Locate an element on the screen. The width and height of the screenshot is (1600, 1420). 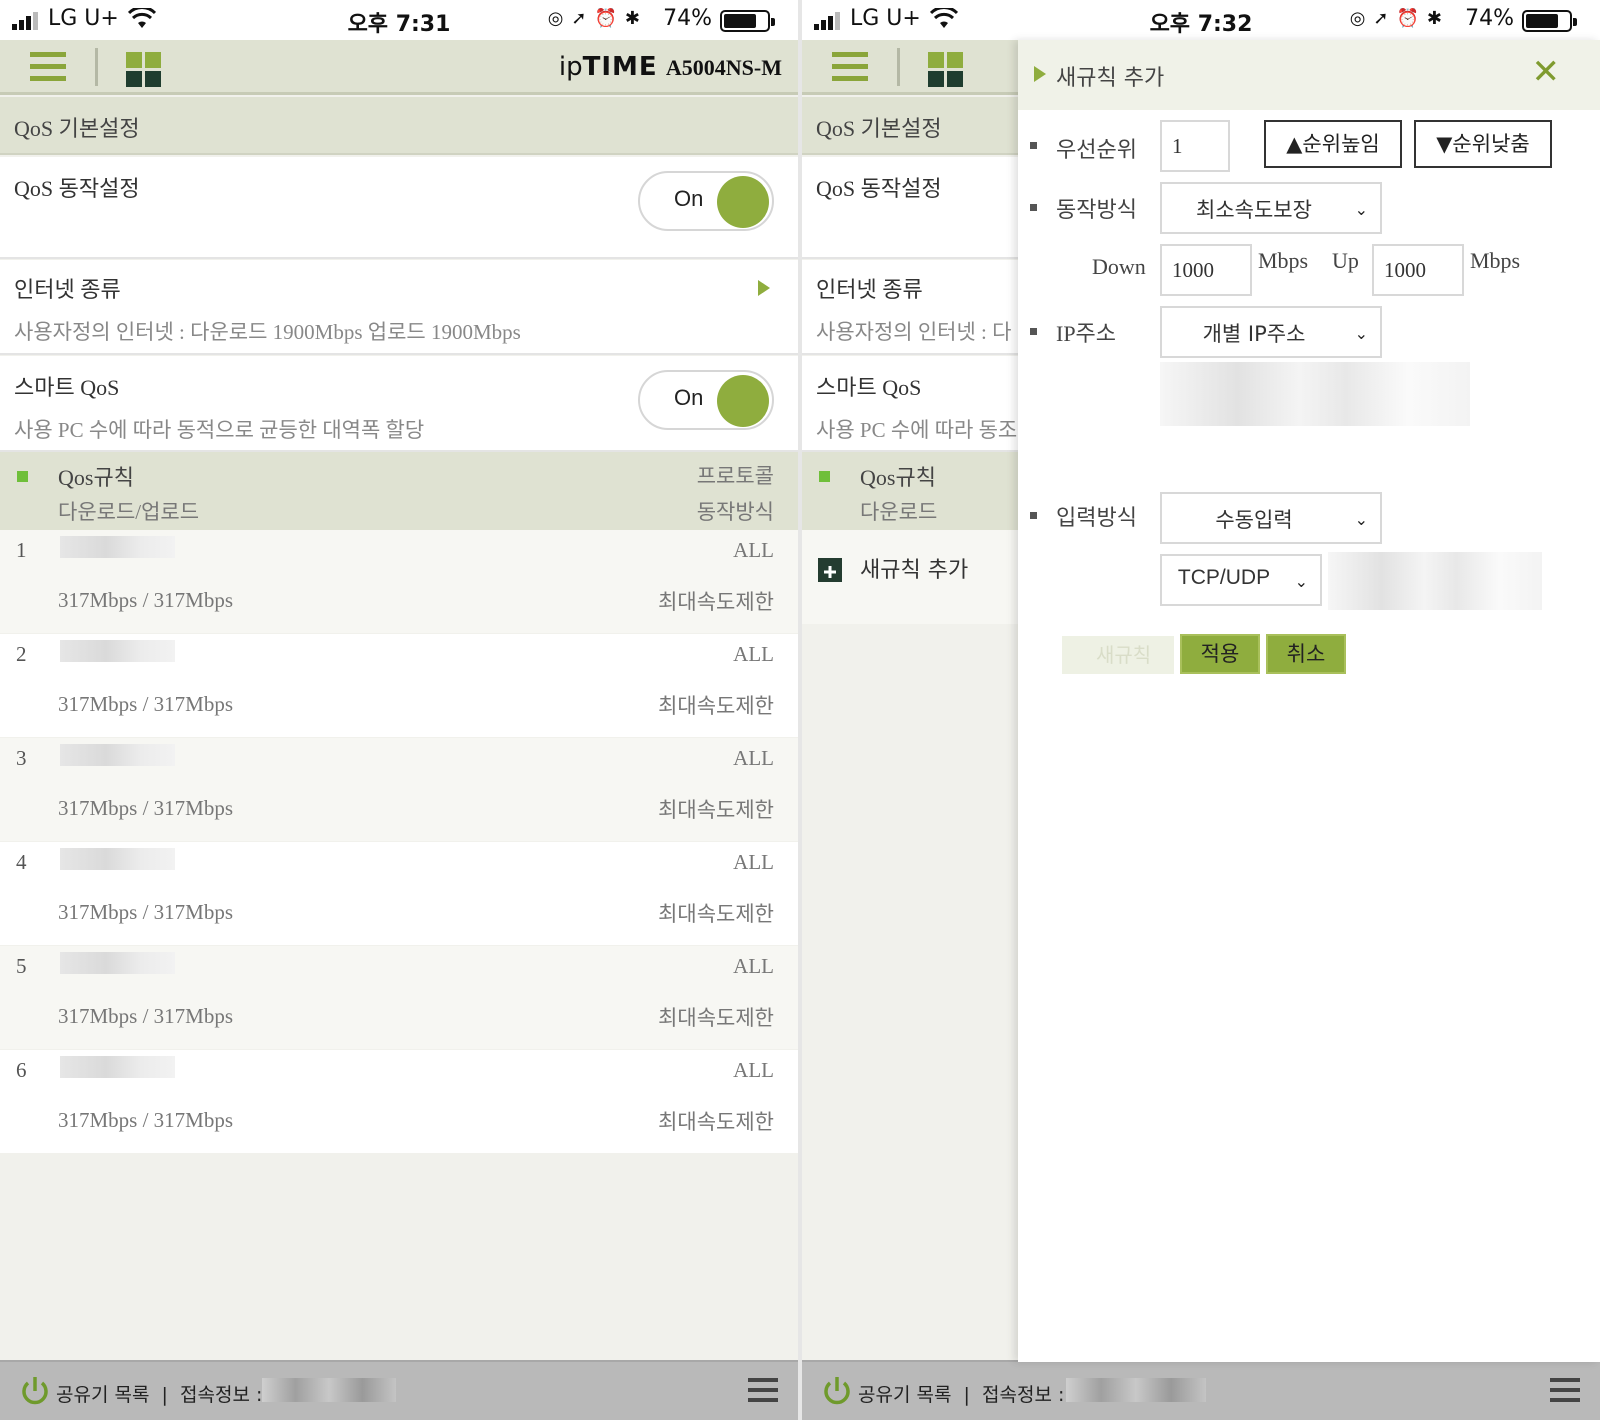
col-down-up: 다운로드/업로드 is located at coordinates (129, 512).